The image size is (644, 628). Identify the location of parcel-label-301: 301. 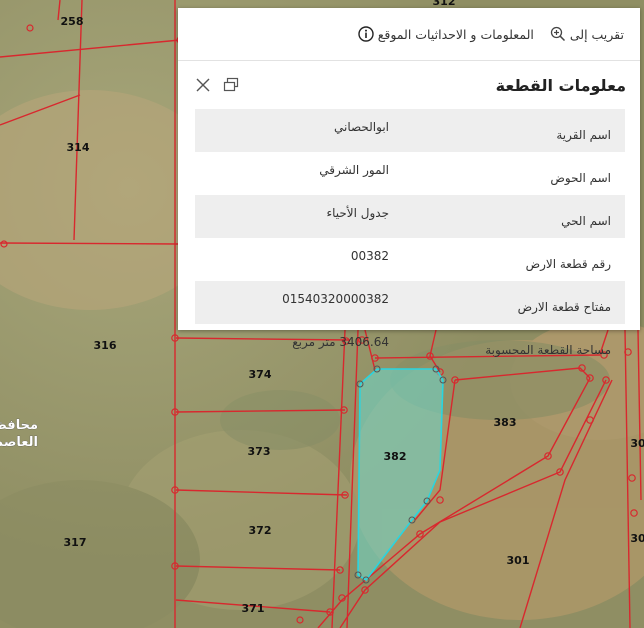
(518, 560).